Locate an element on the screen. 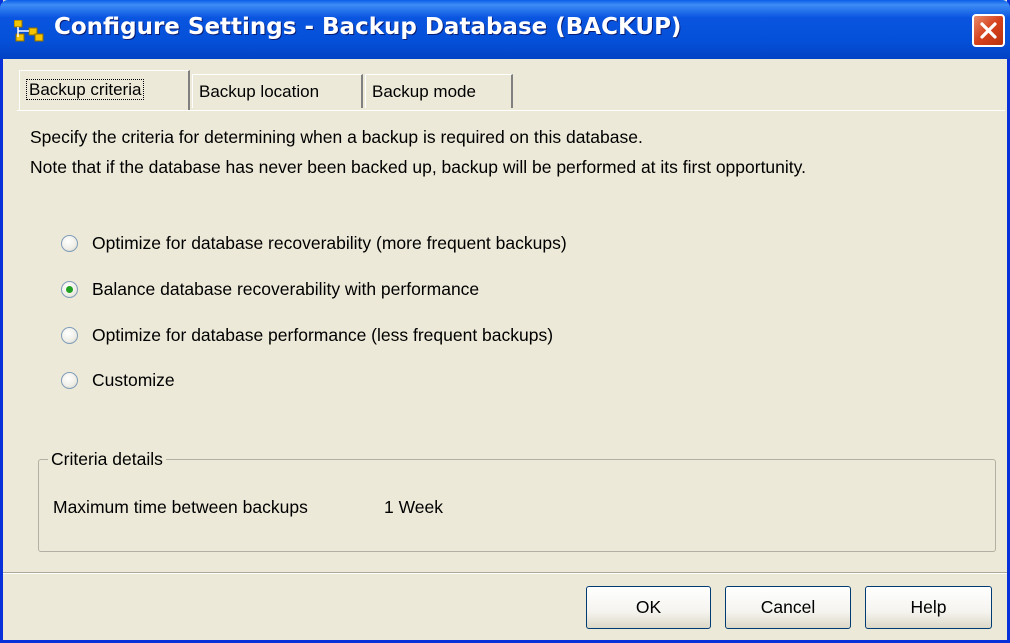  group-title: Criteria details is located at coordinates (107, 459).